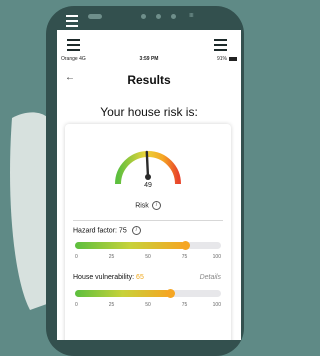 The image size is (320, 356). Describe the element at coordinates (95, 231) in the screenshot. I see `hazard-factor-label: Hazard factor:` at that location.